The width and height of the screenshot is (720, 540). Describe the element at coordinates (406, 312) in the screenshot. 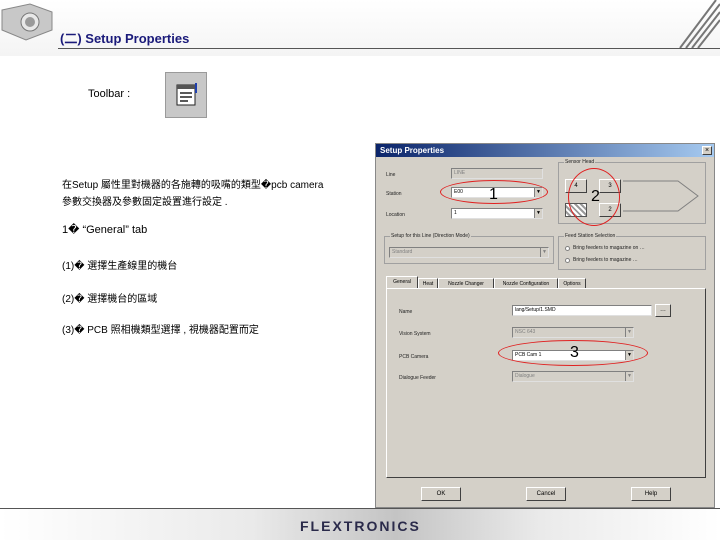

I see `name-label: Name` at that location.